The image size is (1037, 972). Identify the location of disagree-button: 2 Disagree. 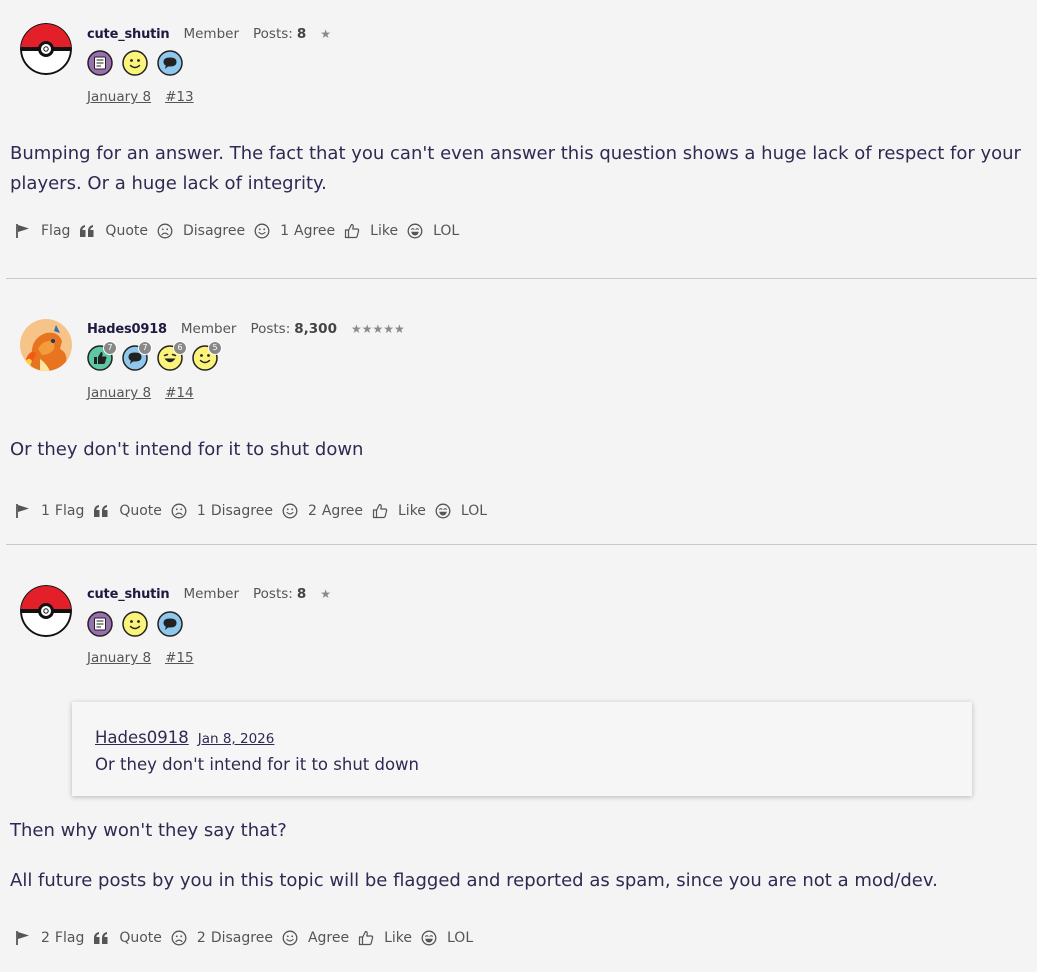
(222, 938).